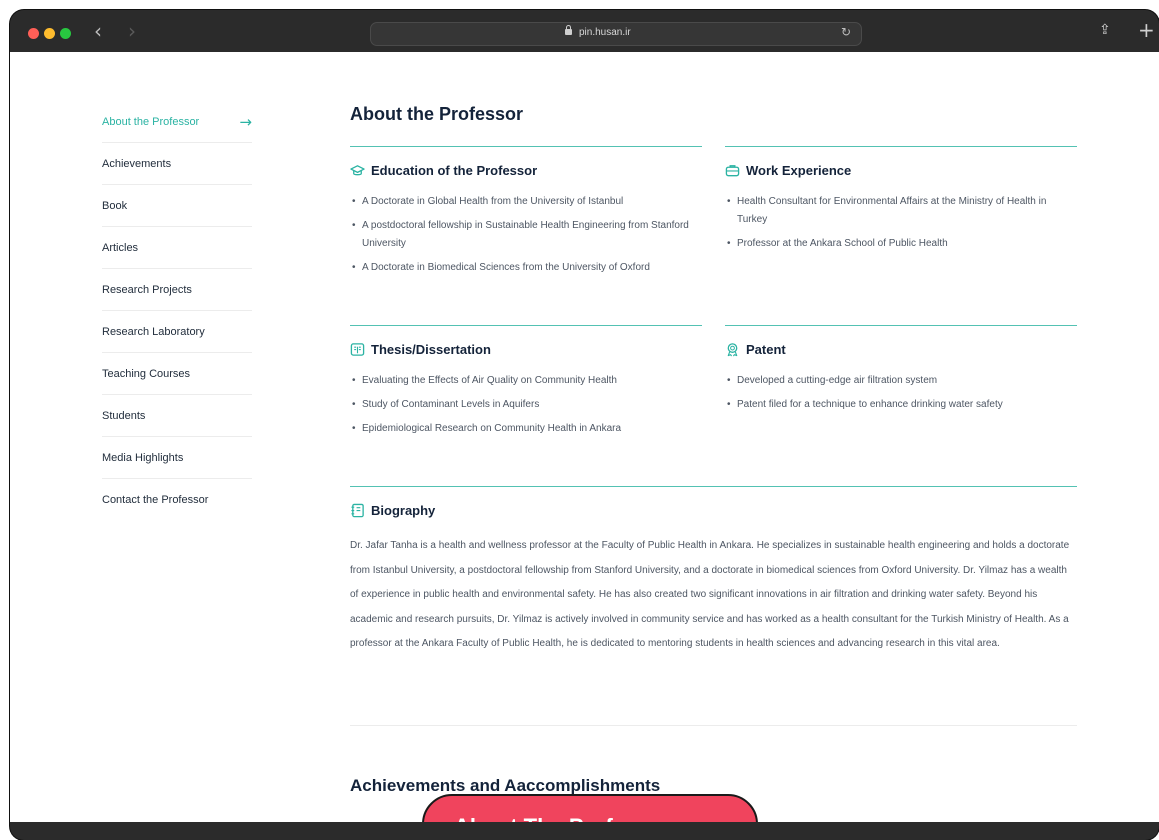 This screenshot has width=1159, height=840. I want to click on sidebar-item-teaching-courses: Teaching Courses, so click(177, 374).